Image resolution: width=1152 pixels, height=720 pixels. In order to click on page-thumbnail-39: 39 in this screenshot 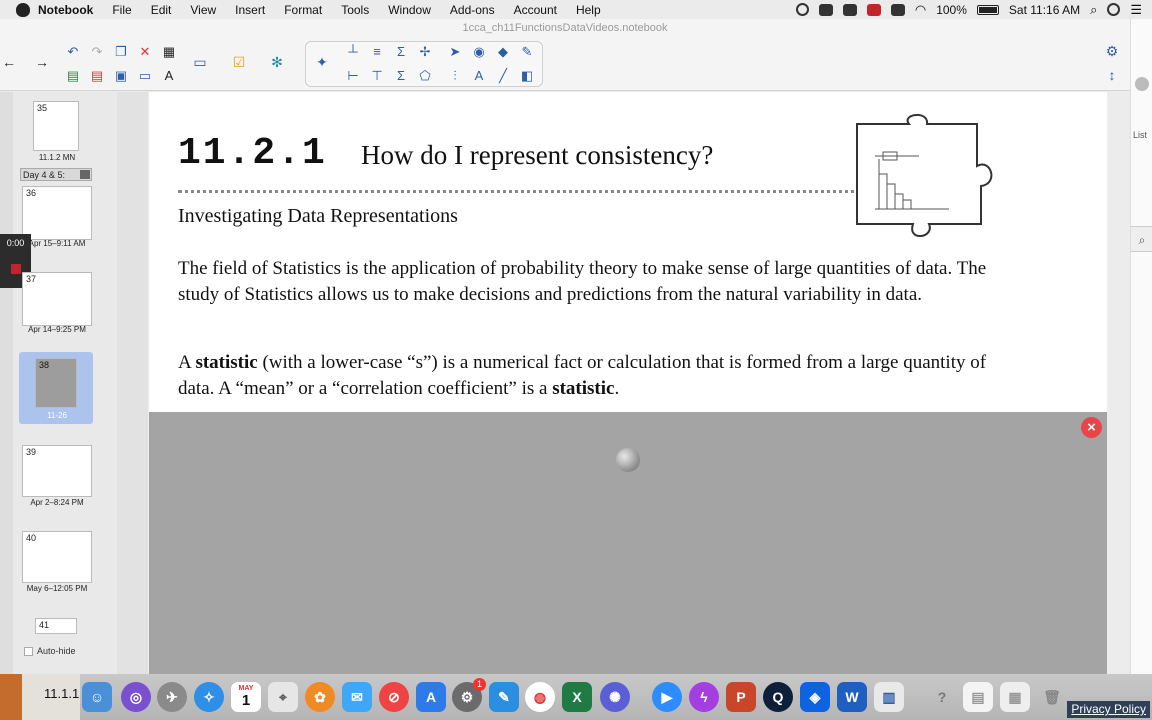, I will do `click(57, 471)`.